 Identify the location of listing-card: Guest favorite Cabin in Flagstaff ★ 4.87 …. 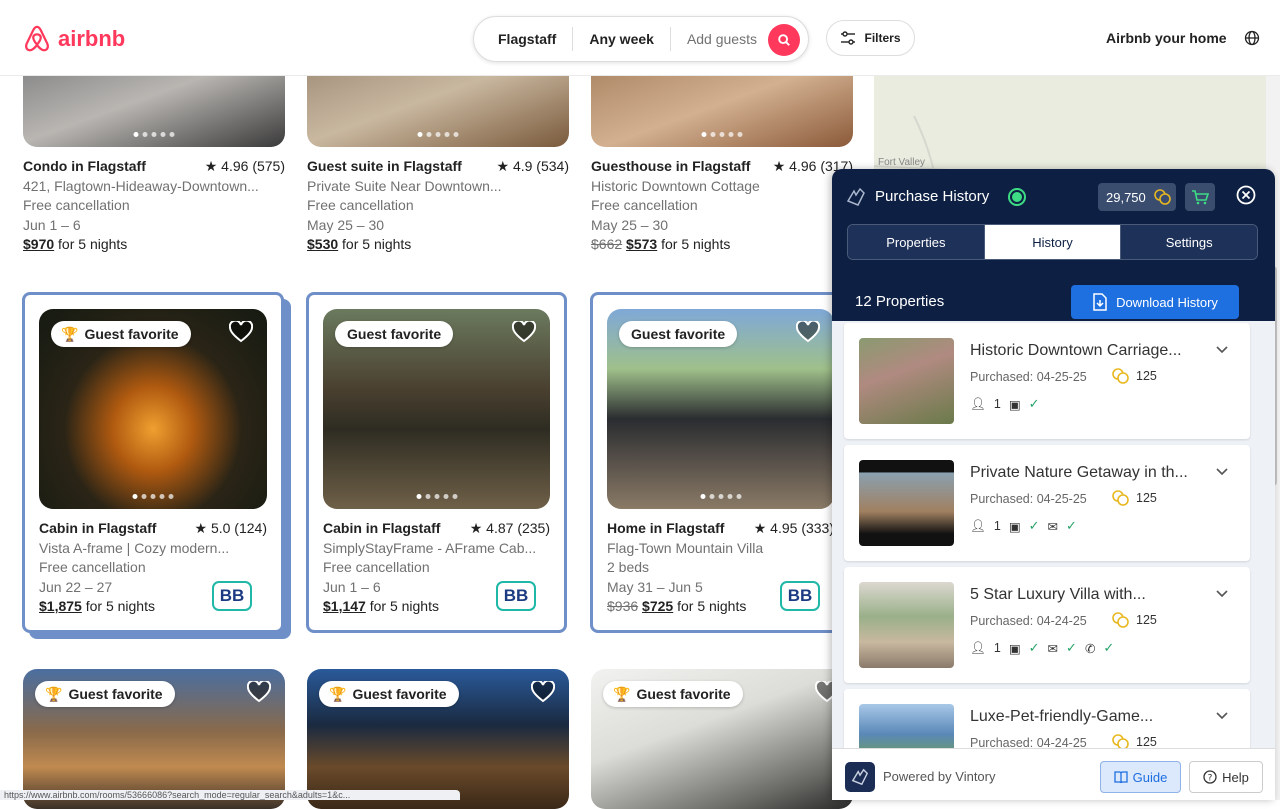
(436, 463).